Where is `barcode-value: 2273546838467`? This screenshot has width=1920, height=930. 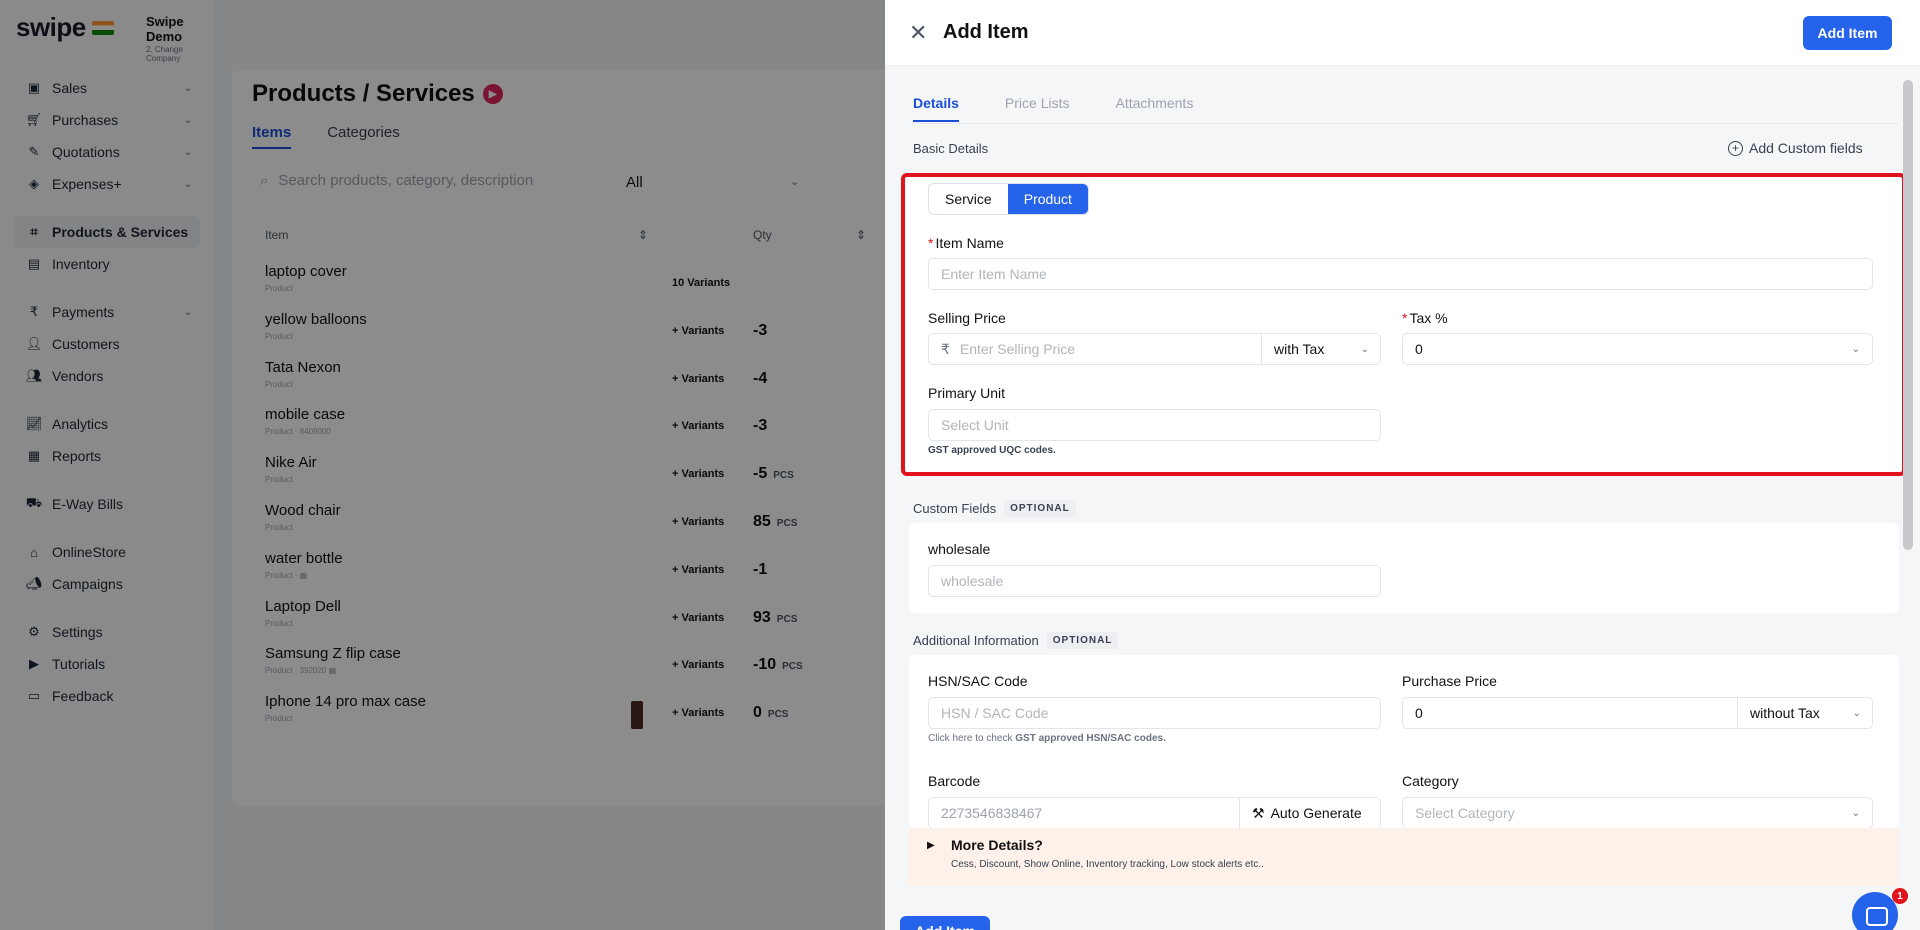 barcode-value: 2273546838467 is located at coordinates (992, 813).